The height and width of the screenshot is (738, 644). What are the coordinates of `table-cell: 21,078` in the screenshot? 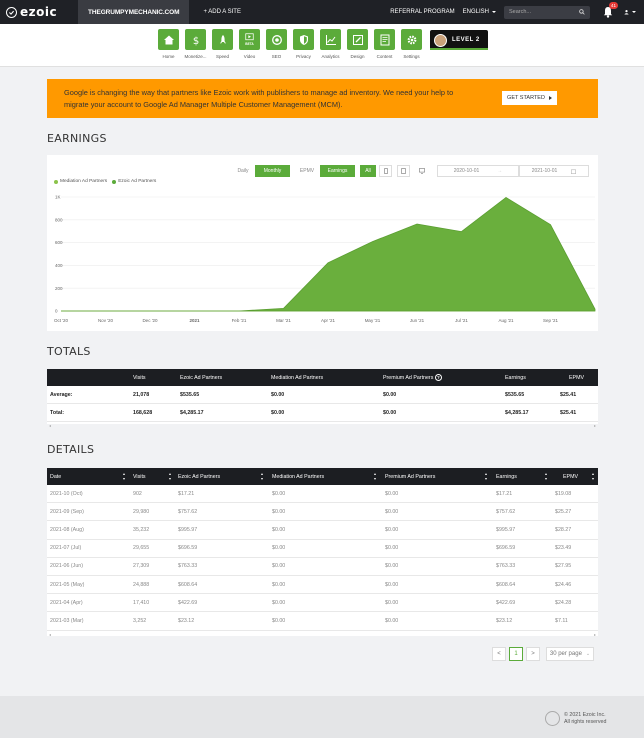 It's located at (141, 394).